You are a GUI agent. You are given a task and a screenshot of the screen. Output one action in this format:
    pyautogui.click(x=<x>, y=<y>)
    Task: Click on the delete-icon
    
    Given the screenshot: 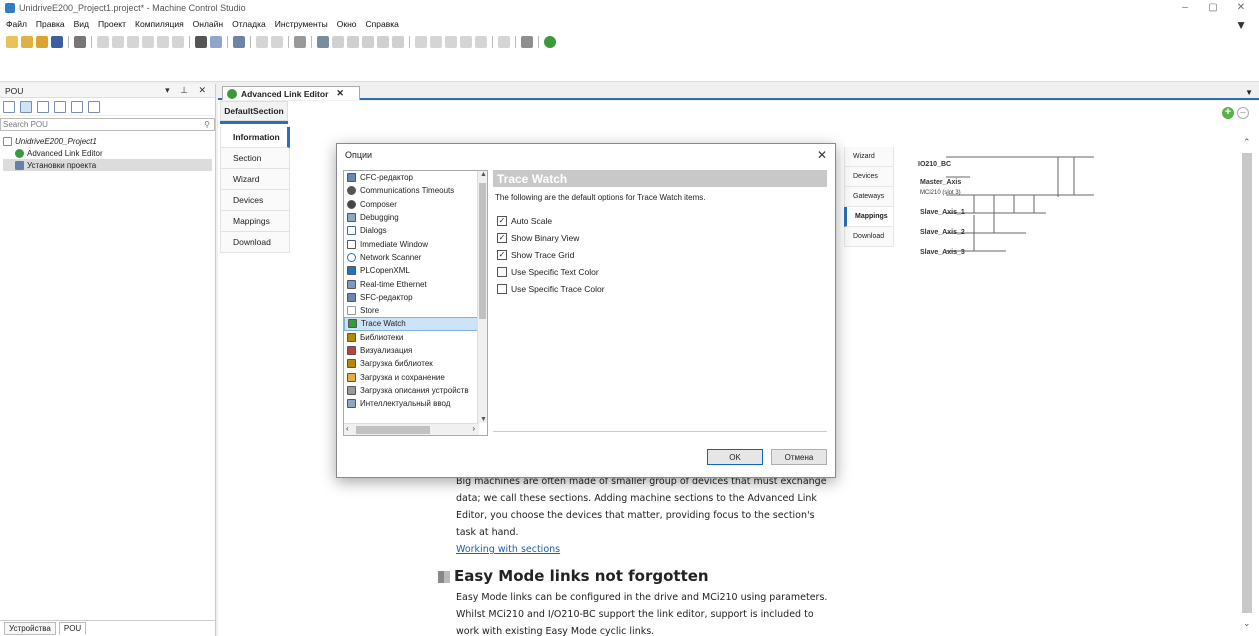 What is the action you would take?
    pyautogui.click(x=178, y=42)
    